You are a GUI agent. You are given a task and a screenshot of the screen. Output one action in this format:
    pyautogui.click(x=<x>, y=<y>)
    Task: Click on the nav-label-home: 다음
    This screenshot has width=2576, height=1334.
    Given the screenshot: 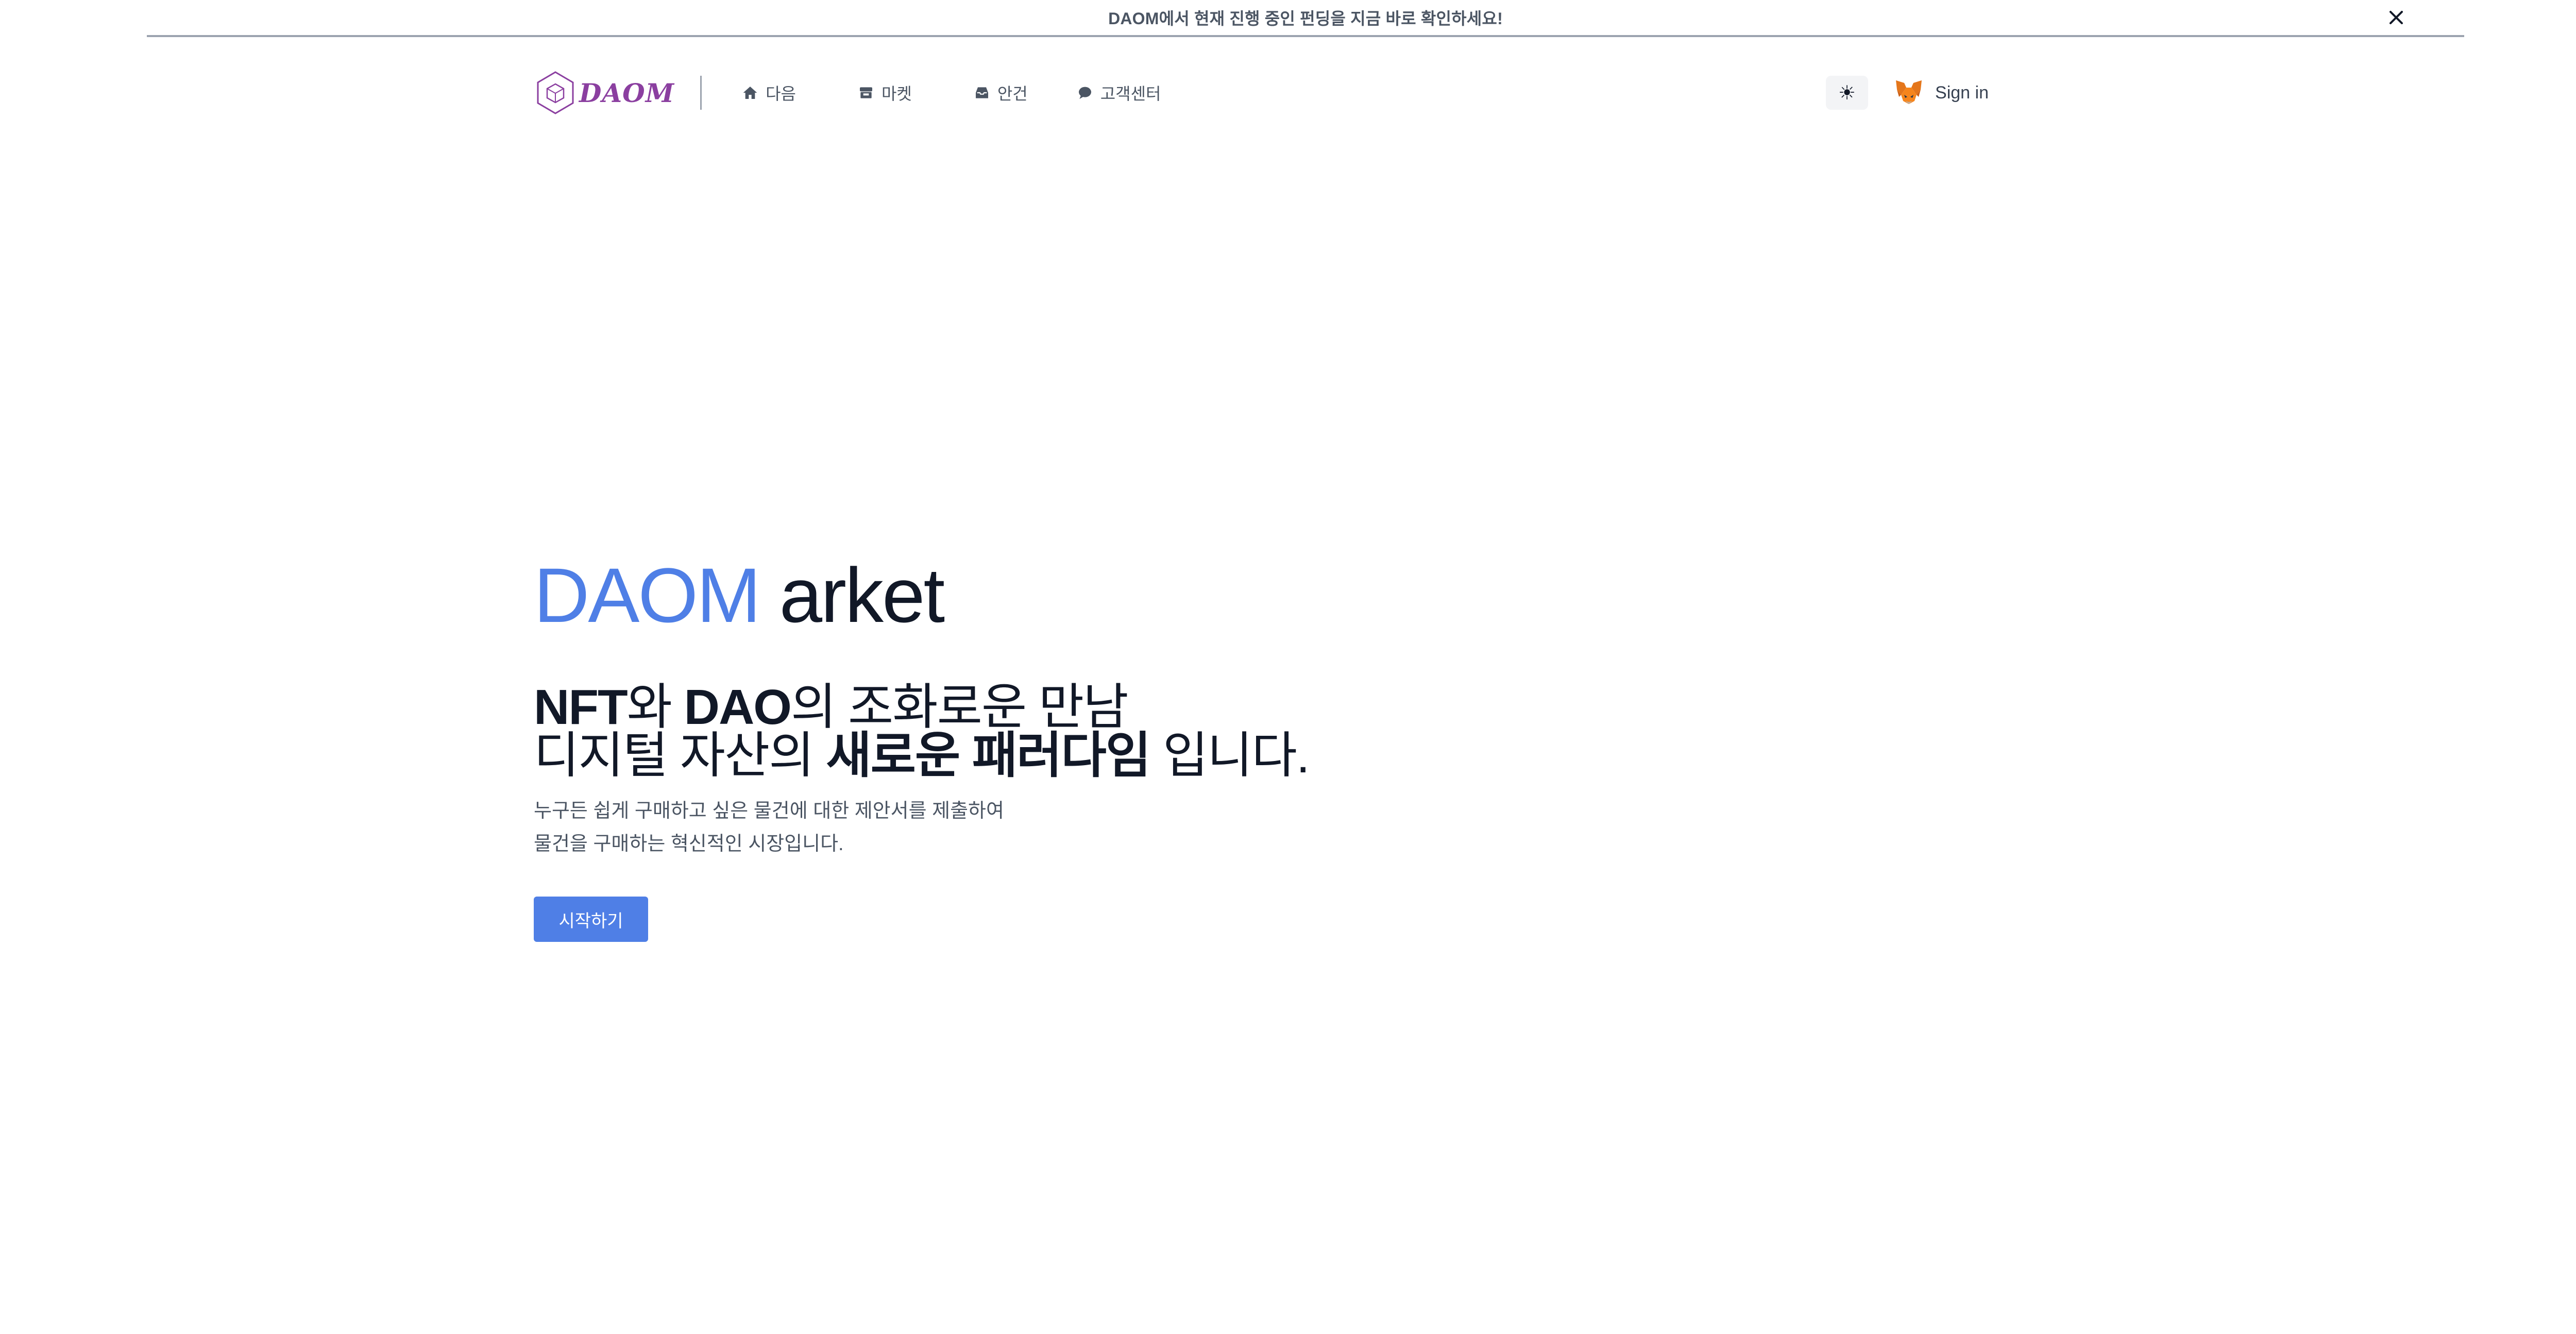 What is the action you would take?
    pyautogui.click(x=781, y=94)
    